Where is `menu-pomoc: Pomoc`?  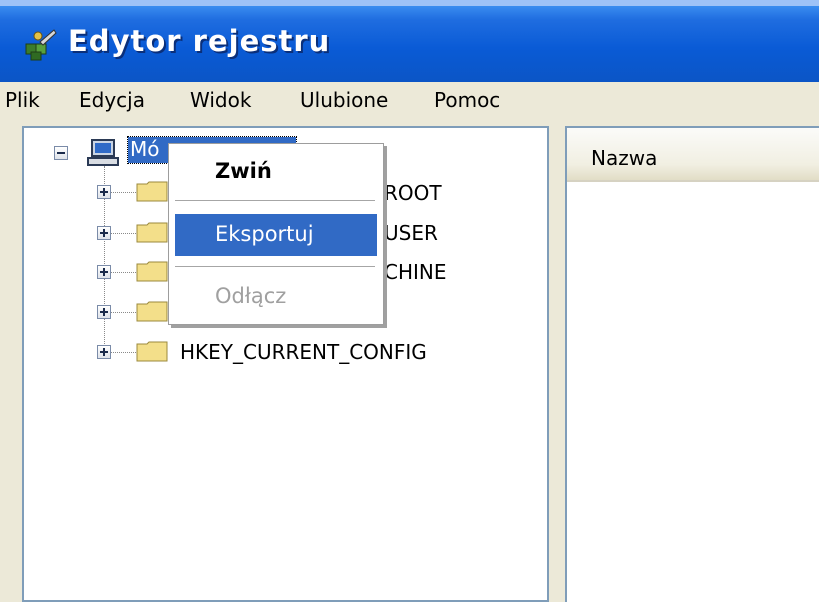 menu-pomoc: Pomoc is located at coordinates (467, 100).